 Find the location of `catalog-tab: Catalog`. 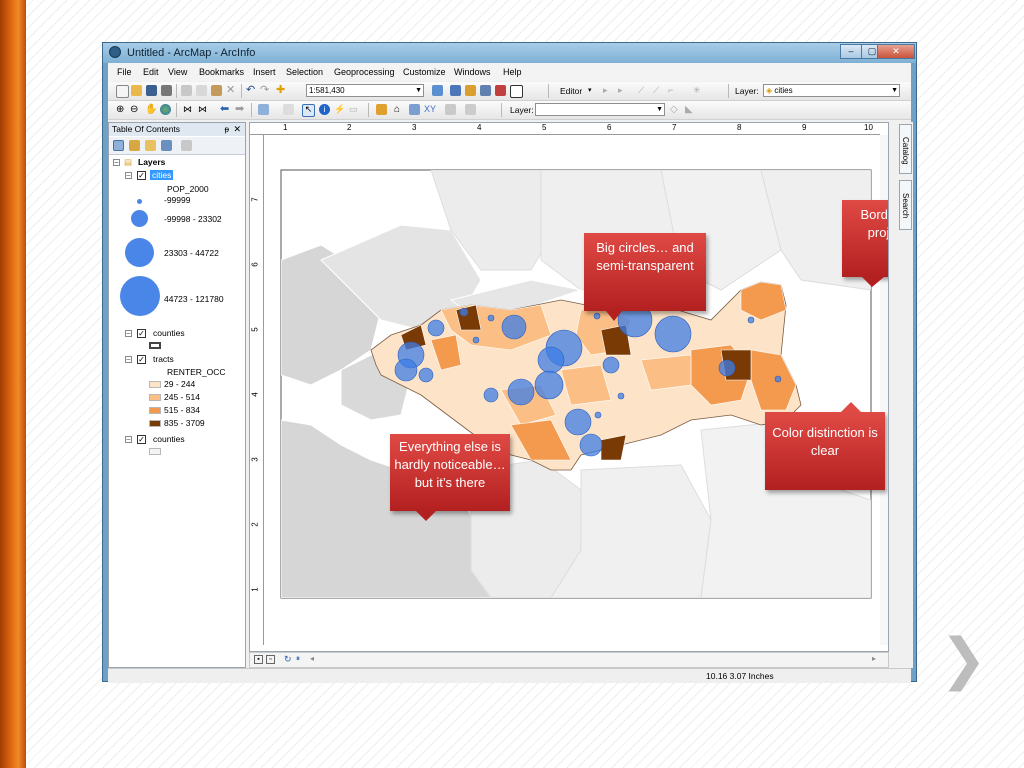

catalog-tab: Catalog is located at coordinates (905, 149).